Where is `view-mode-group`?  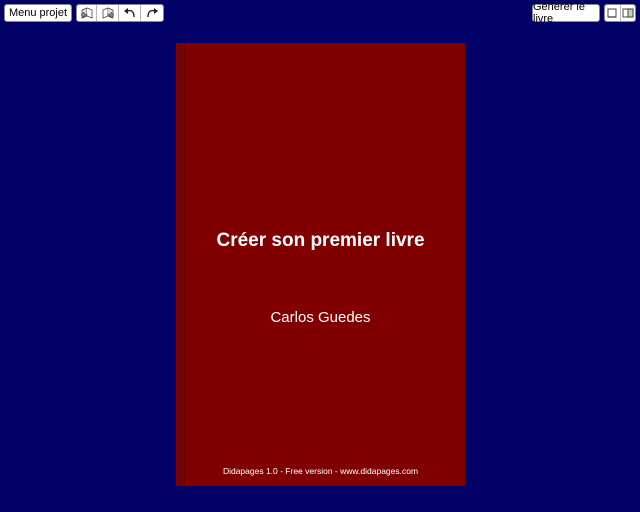
view-mode-group is located at coordinates (620, 13).